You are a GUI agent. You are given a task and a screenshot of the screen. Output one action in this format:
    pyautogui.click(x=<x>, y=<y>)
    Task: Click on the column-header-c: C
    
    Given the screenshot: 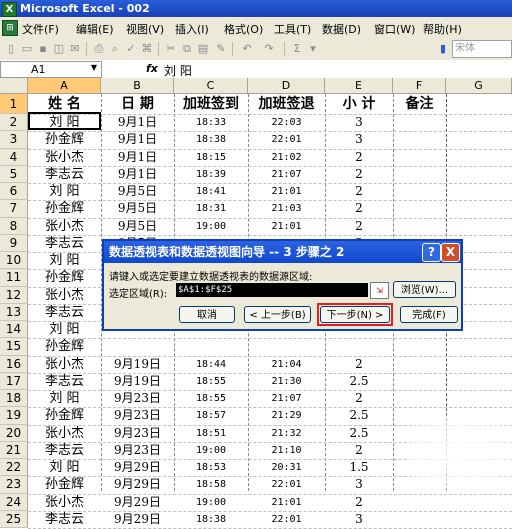 What is the action you would take?
    pyautogui.click(x=211, y=86)
    